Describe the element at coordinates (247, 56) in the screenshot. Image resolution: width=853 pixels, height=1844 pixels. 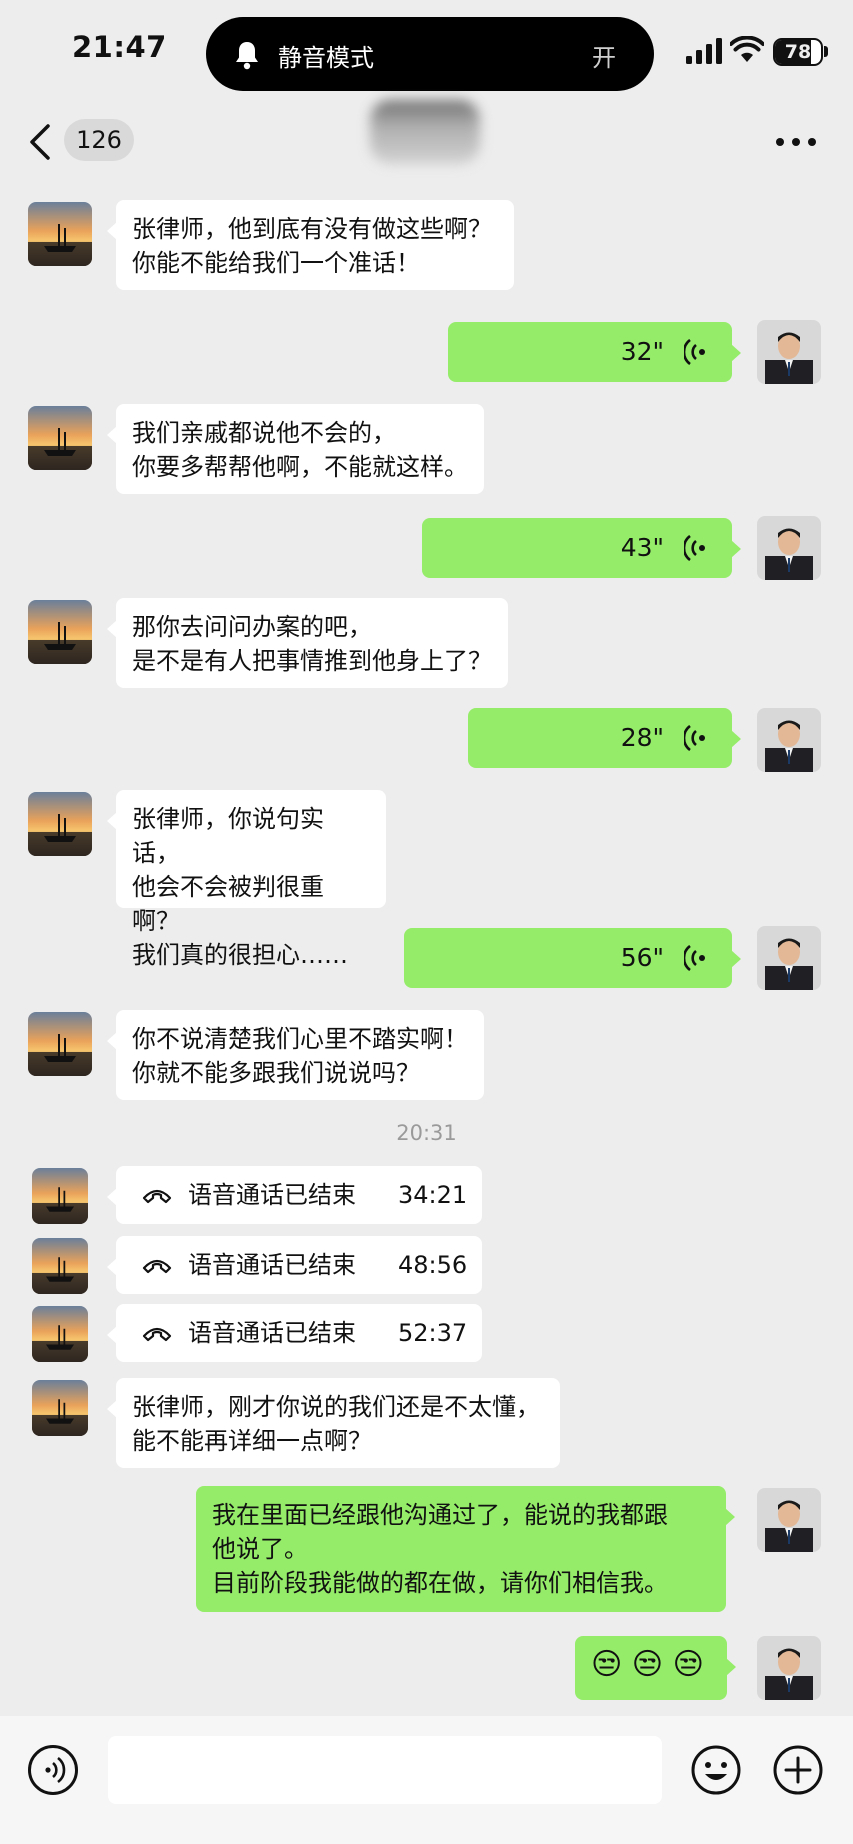
I see `bell-icon` at that location.